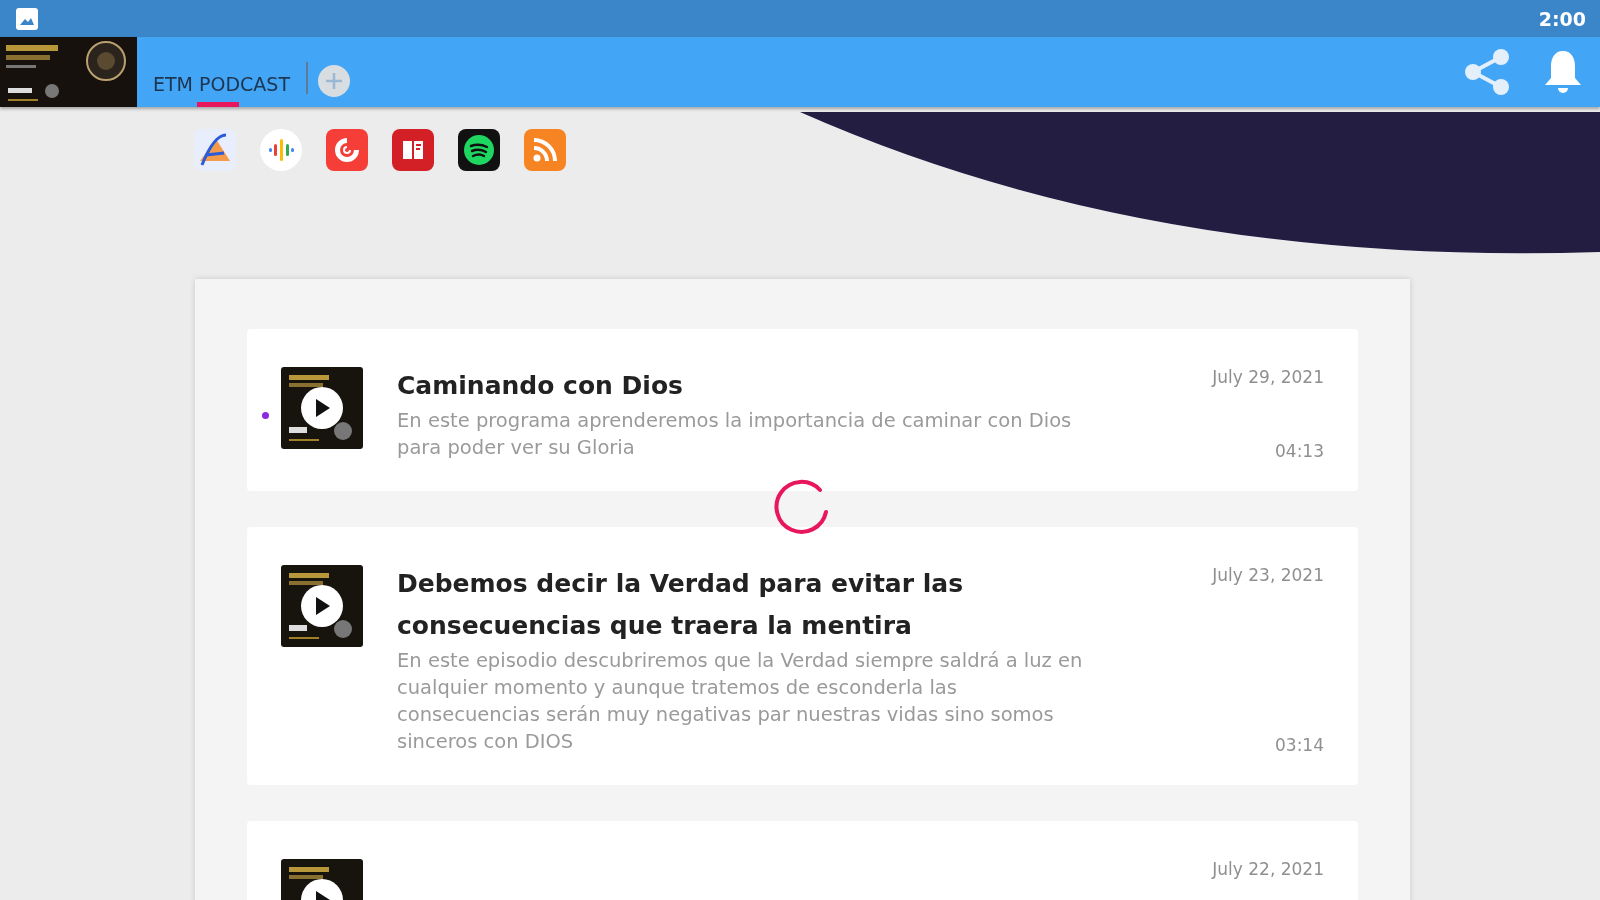  I want to click on notifications-button, so click(1563, 72).